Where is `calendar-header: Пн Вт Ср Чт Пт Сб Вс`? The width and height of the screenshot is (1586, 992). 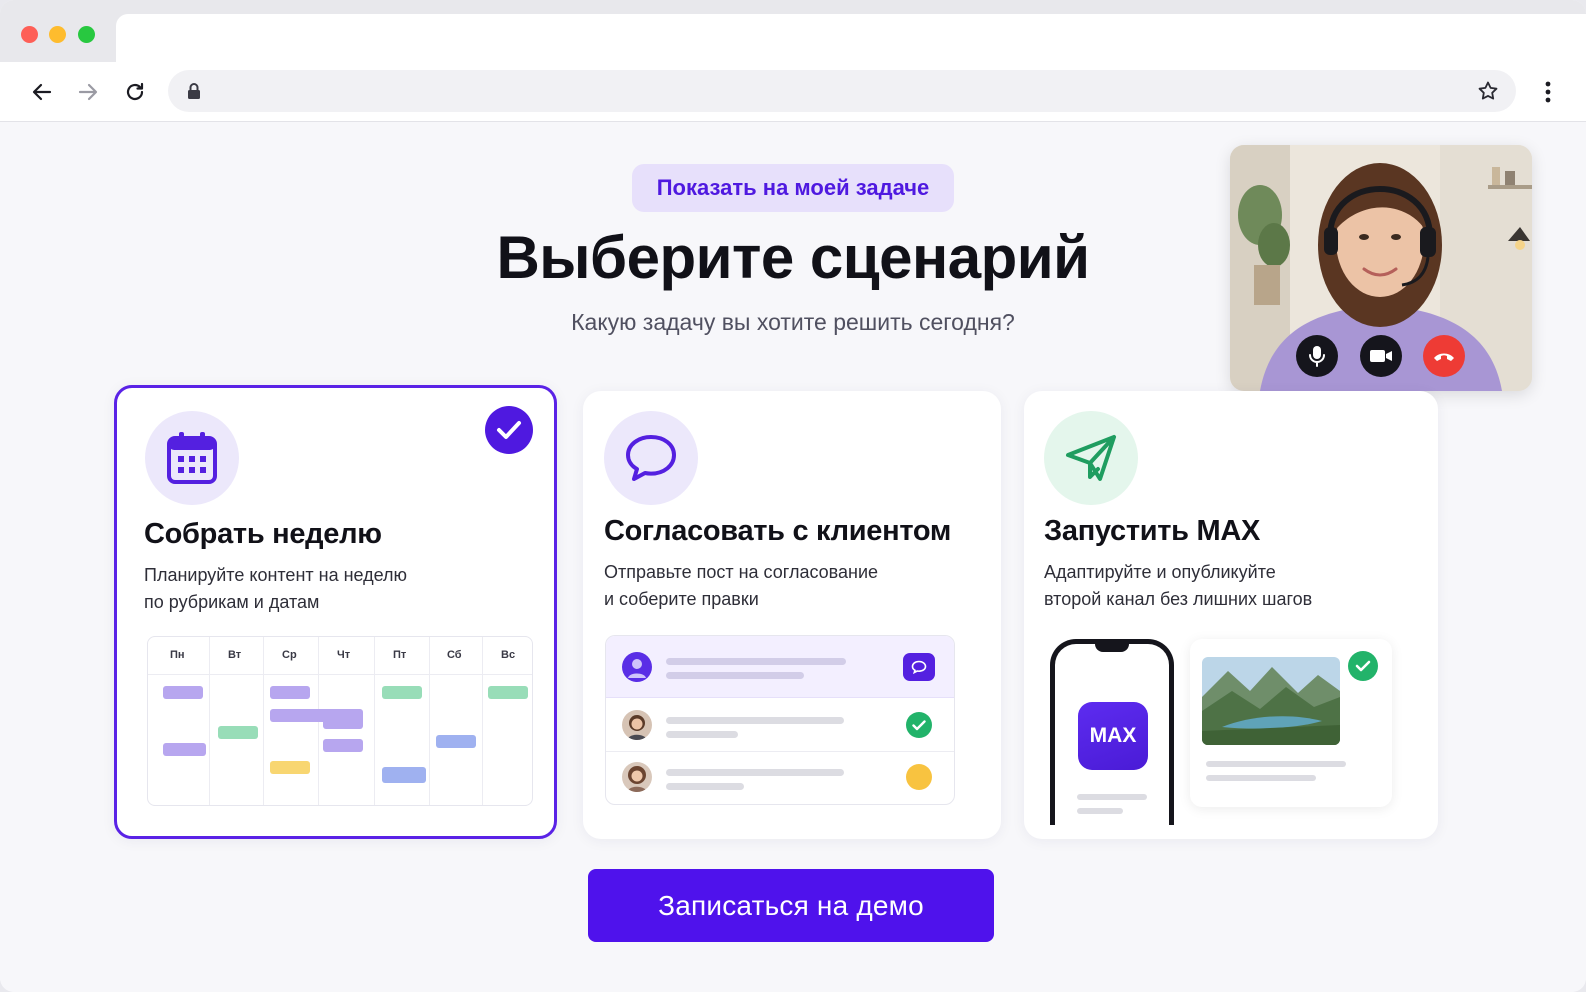
calendar-header: Пн Вт Ср Чт Пт Сб Вс is located at coordinates (340, 656).